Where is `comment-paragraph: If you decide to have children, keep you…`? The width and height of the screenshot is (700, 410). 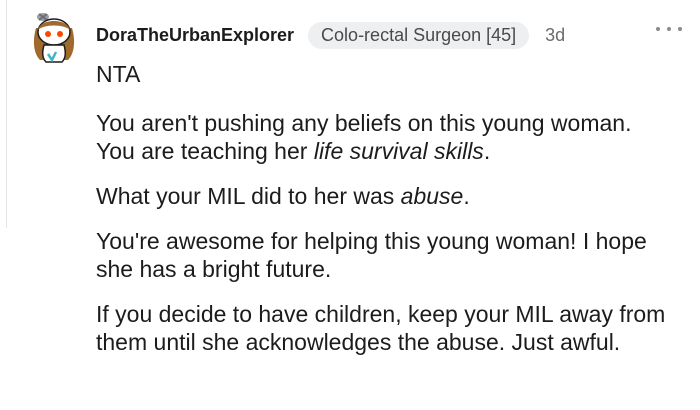
comment-paragraph: If you decide to have children, keep you… is located at coordinates (381, 328).